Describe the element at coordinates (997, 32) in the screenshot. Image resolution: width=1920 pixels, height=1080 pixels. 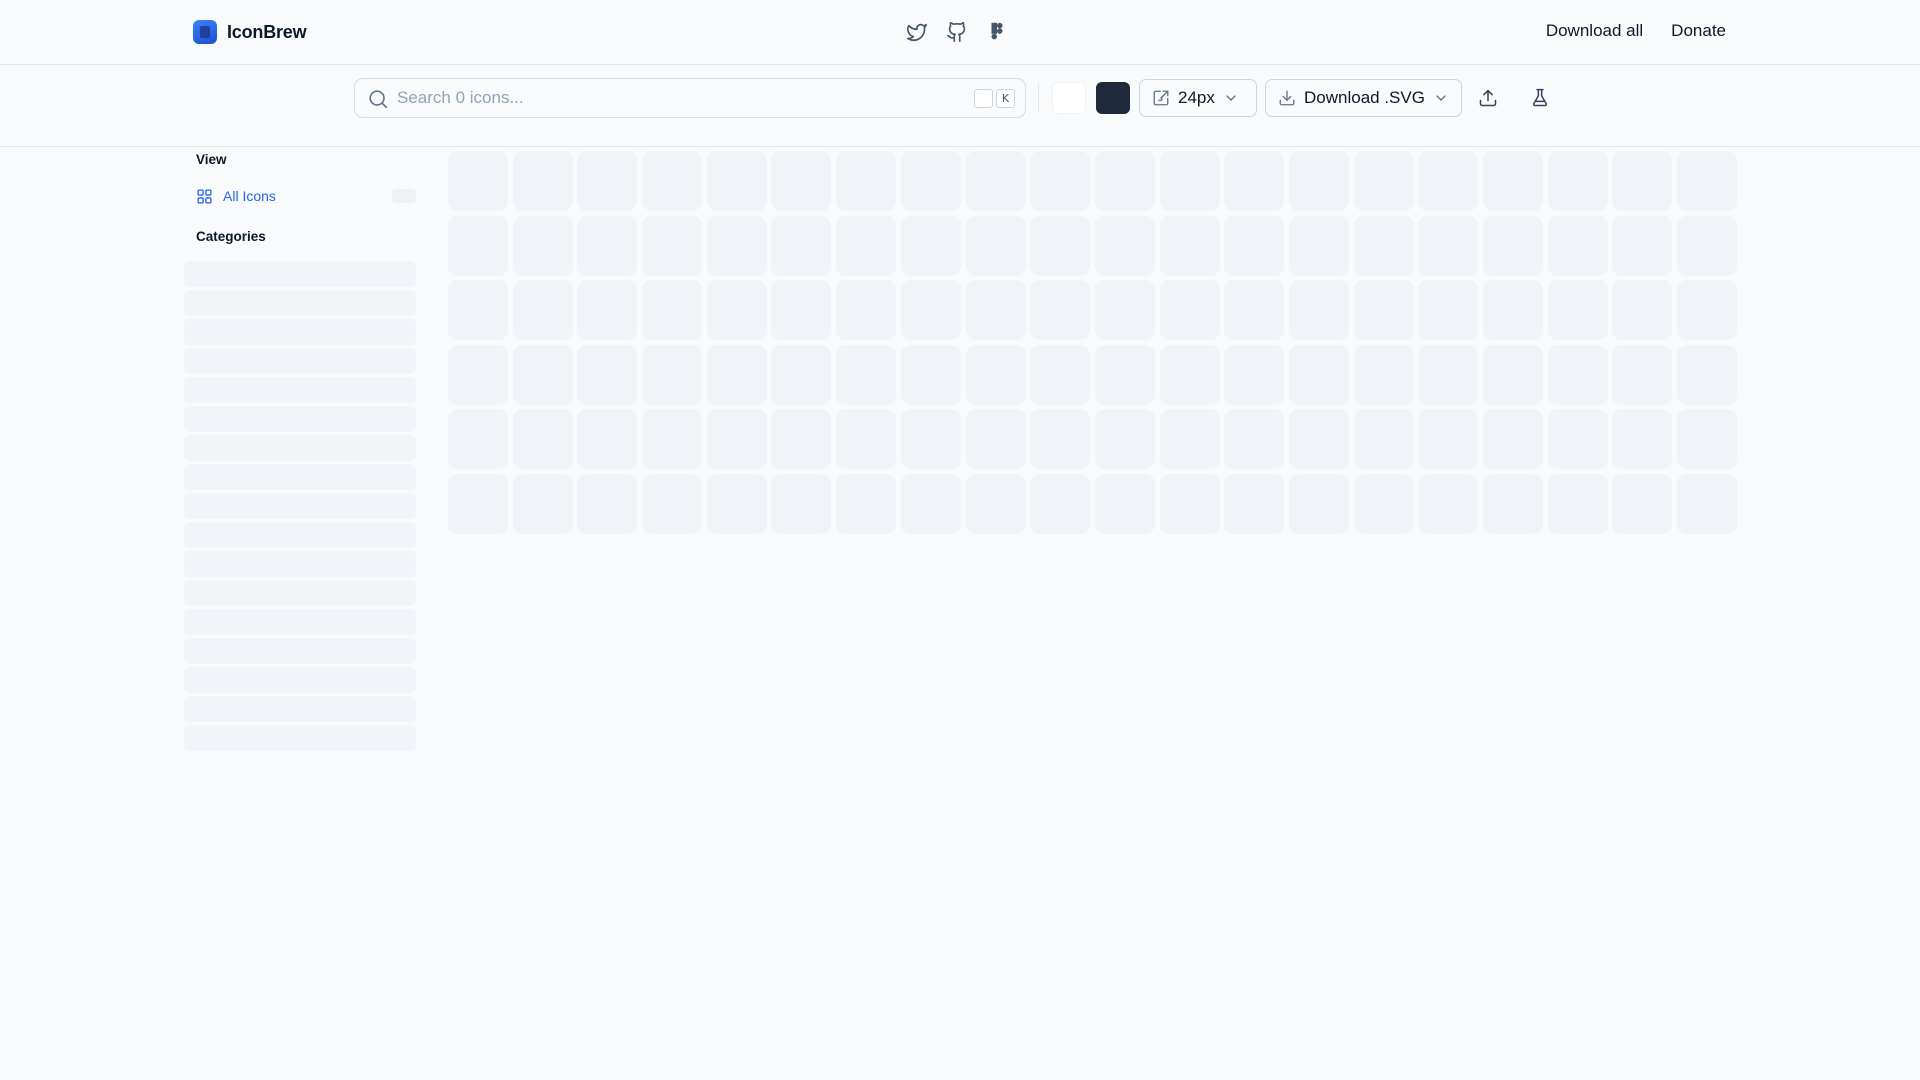
I see `figma-icon` at that location.